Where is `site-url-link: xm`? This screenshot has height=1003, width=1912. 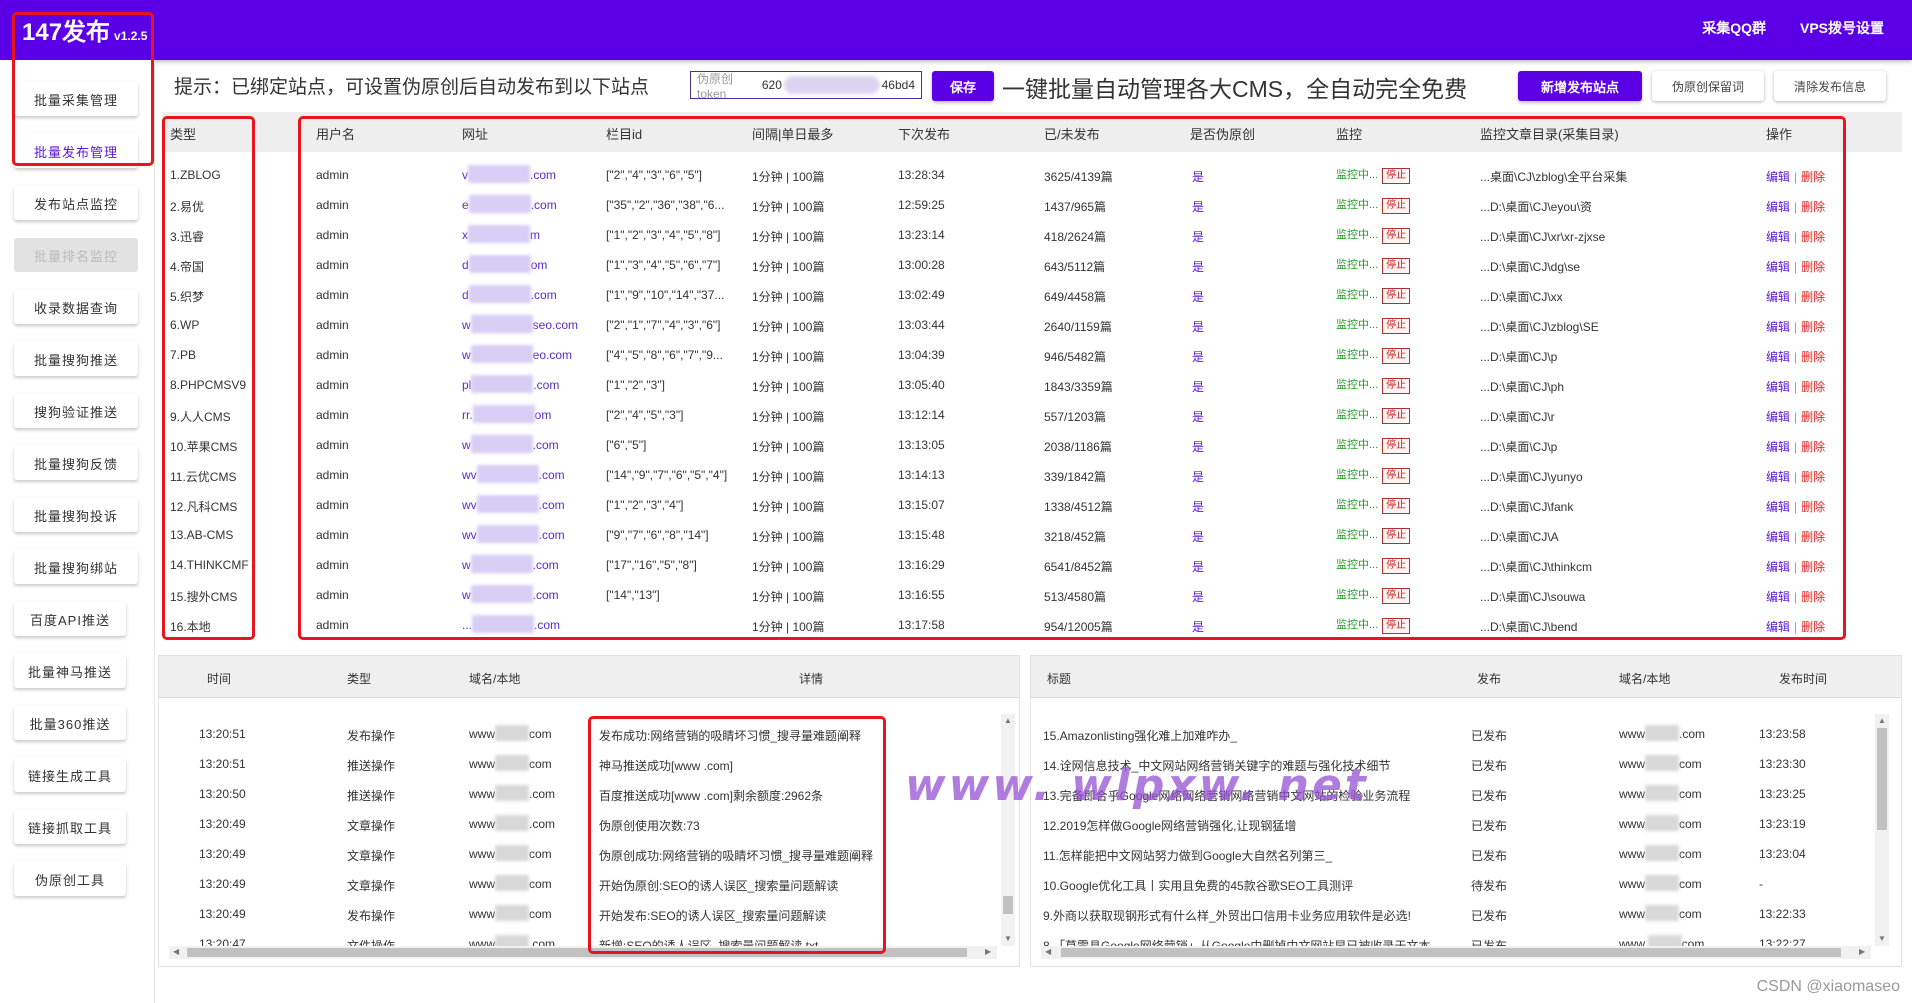
site-url-link: xm is located at coordinates (501, 233).